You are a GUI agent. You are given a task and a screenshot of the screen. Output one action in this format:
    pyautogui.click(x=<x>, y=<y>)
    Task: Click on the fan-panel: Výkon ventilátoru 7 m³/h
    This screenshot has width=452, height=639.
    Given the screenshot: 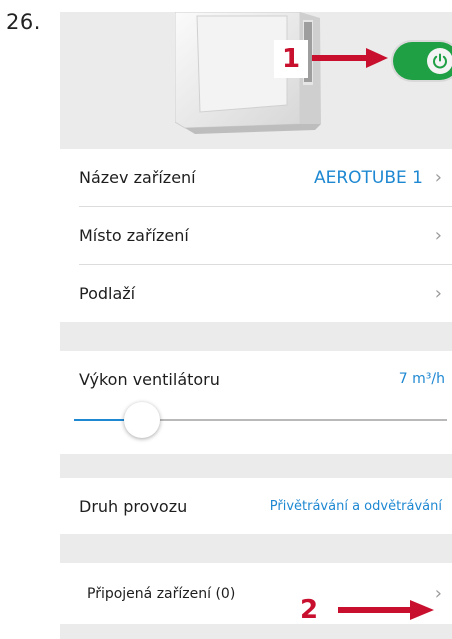 What is the action you would take?
    pyautogui.click(x=256, y=402)
    